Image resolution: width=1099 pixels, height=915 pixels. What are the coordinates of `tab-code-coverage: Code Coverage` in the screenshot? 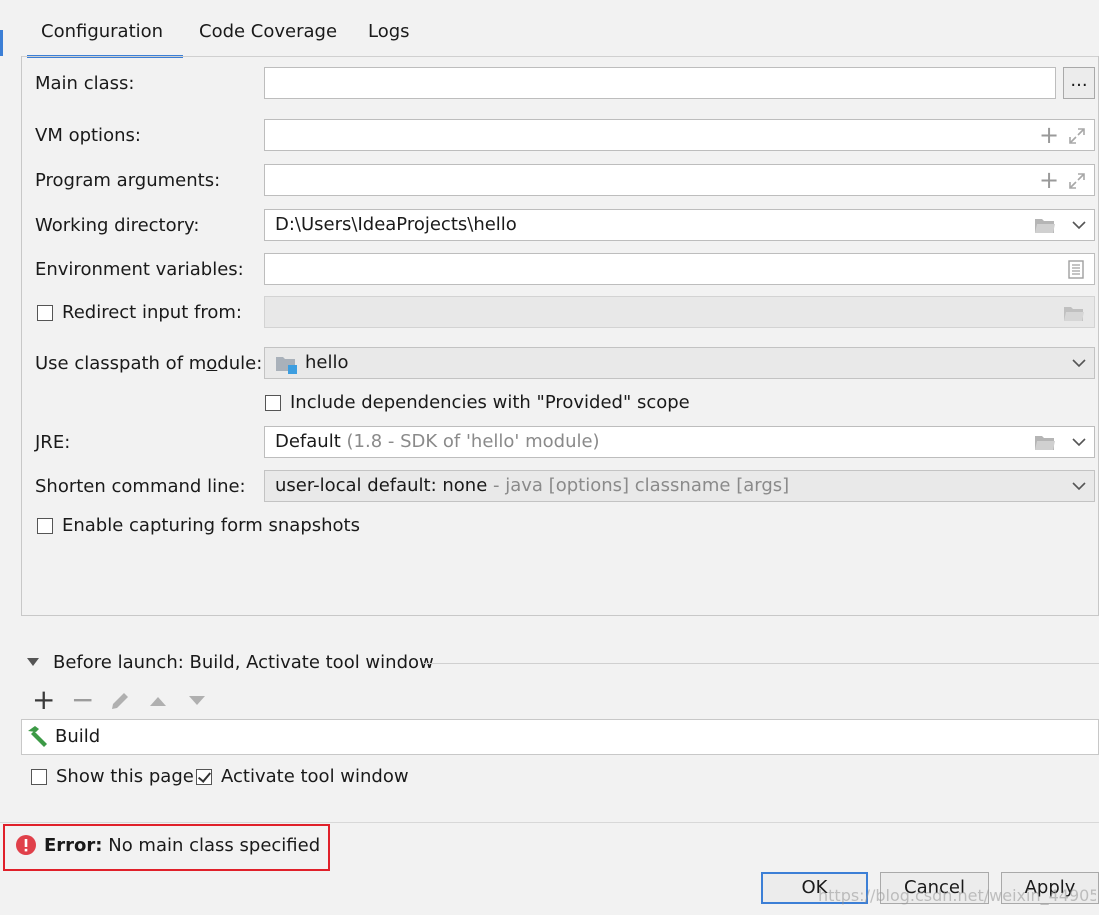 It's located at (268, 37).